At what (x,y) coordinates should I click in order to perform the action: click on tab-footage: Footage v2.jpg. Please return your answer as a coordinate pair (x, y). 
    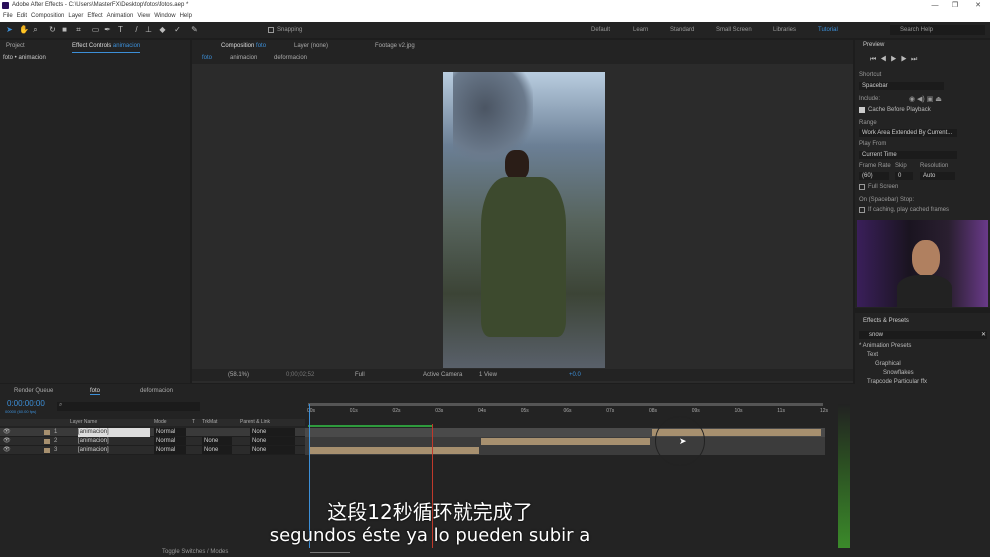
    Looking at the image, I should click on (395, 46).